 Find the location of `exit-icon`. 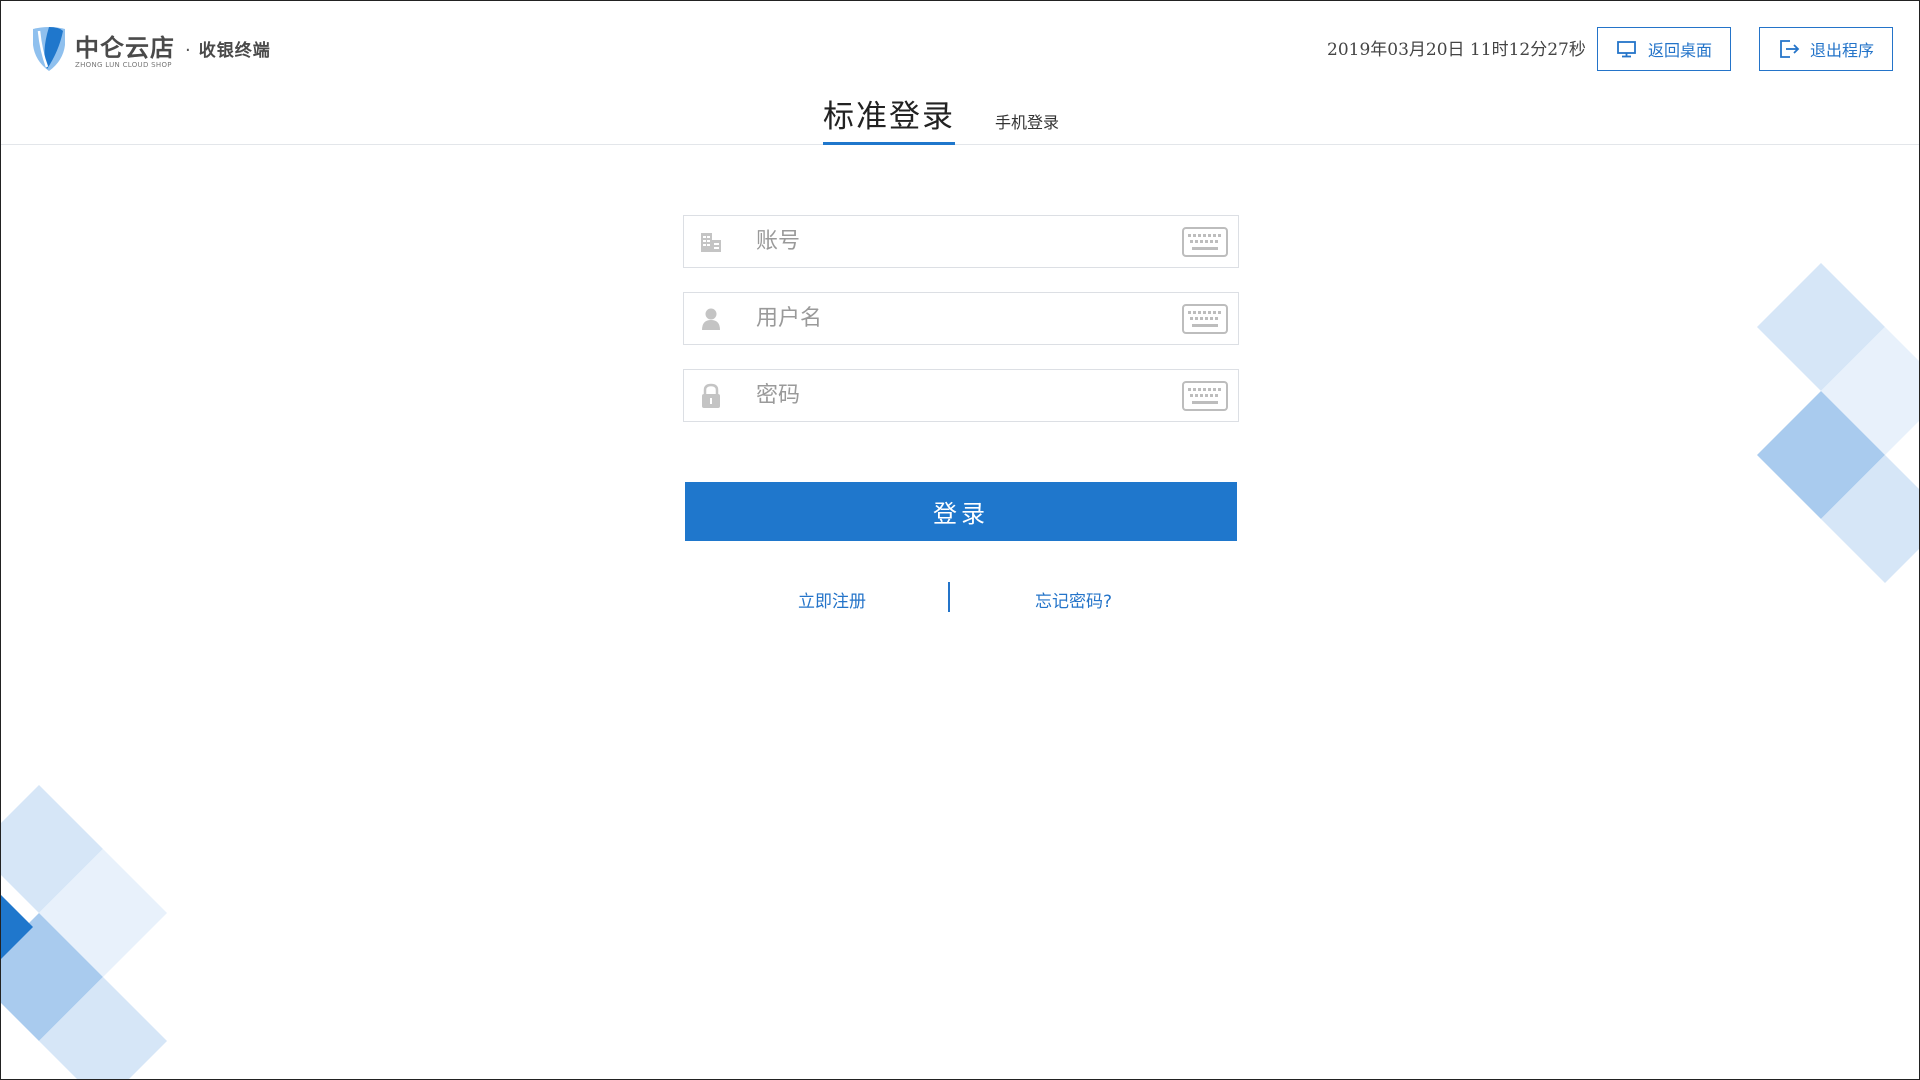

exit-icon is located at coordinates (1790, 49).